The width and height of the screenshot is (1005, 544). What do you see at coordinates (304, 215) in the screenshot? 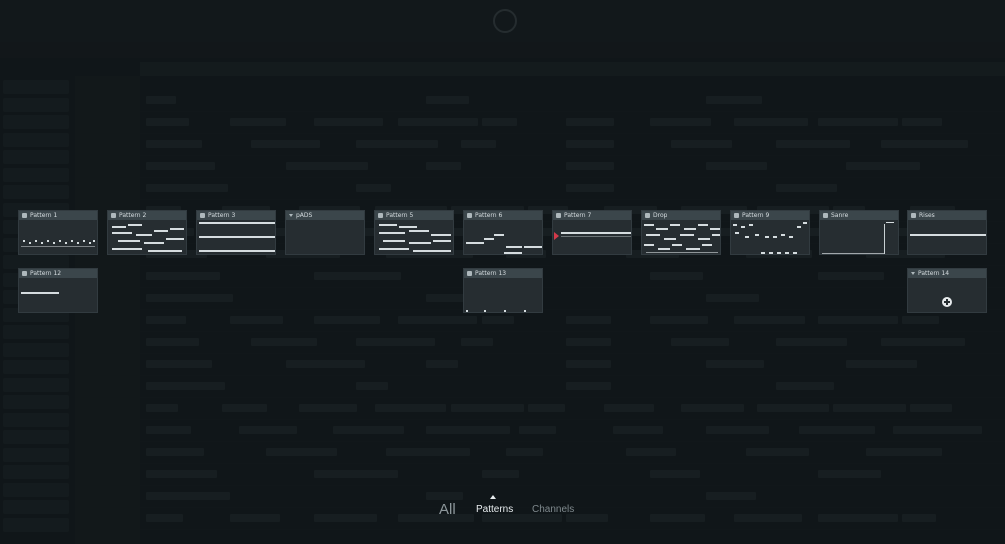
I see `pattern-name: pADS` at bounding box center [304, 215].